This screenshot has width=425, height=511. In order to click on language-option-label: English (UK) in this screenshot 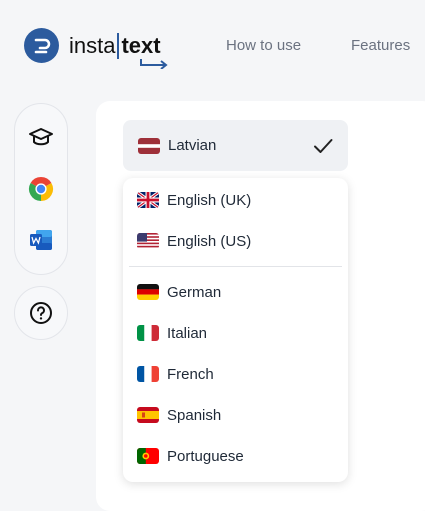, I will do `click(209, 200)`.